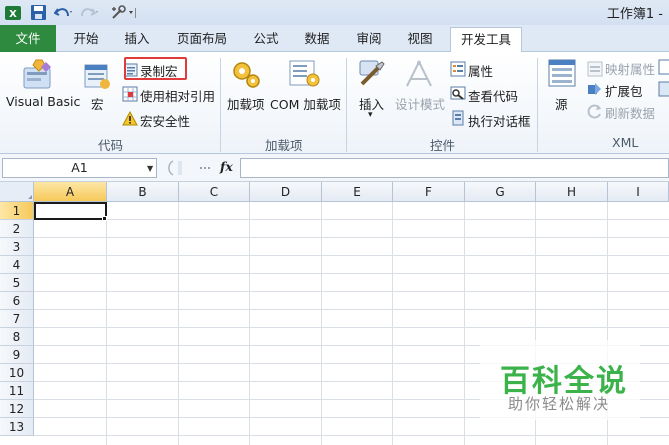 This screenshot has width=669, height=445. What do you see at coordinates (17, 373) in the screenshot?
I see `row-header-10: 10` at bounding box center [17, 373].